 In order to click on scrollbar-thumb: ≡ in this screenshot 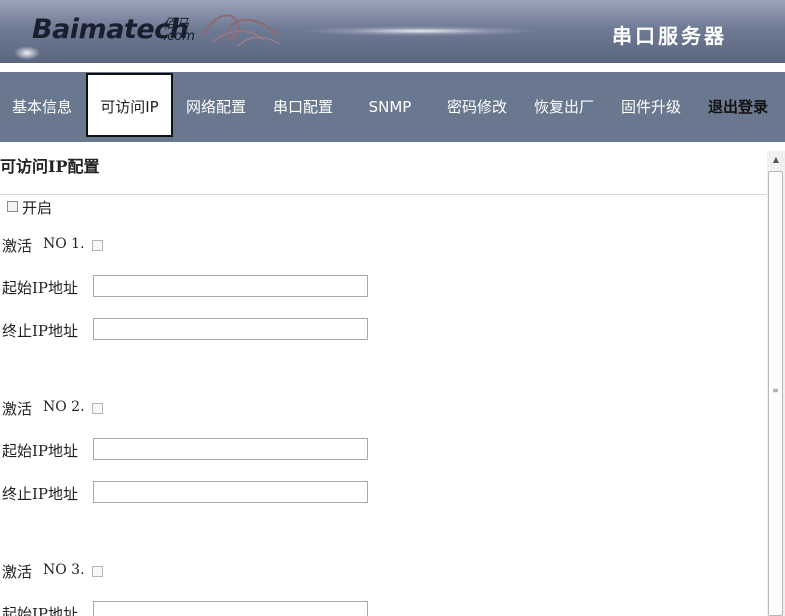, I will do `click(775, 393)`.